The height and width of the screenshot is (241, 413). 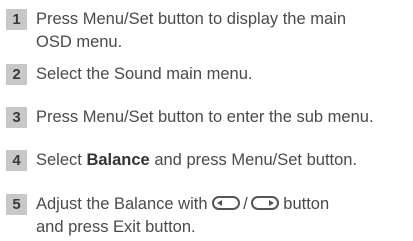 I want to click on step-text: Select the Sound main menu., so click(x=144, y=74).